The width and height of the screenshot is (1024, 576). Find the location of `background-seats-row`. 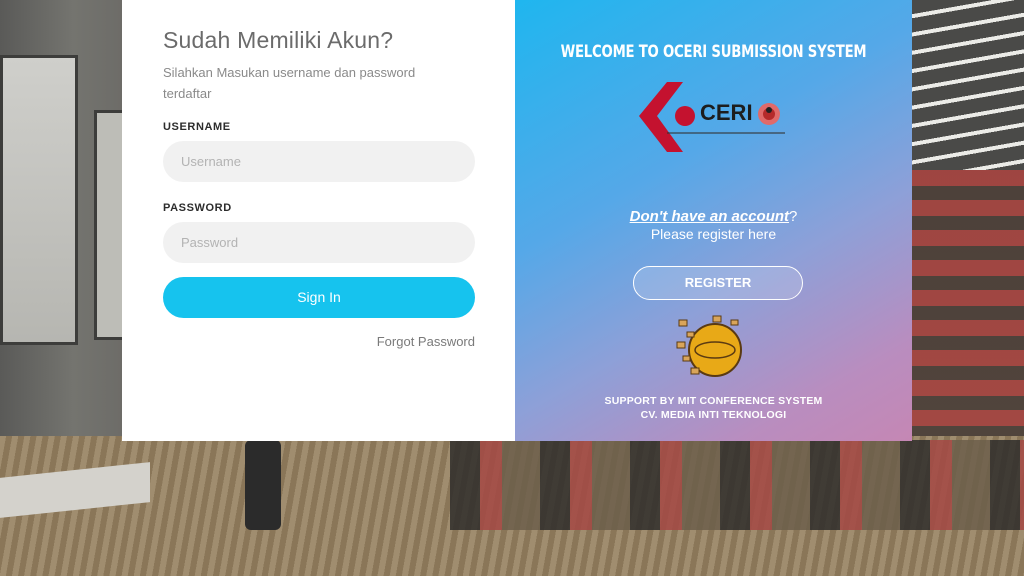

background-seats-row is located at coordinates (737, 485).